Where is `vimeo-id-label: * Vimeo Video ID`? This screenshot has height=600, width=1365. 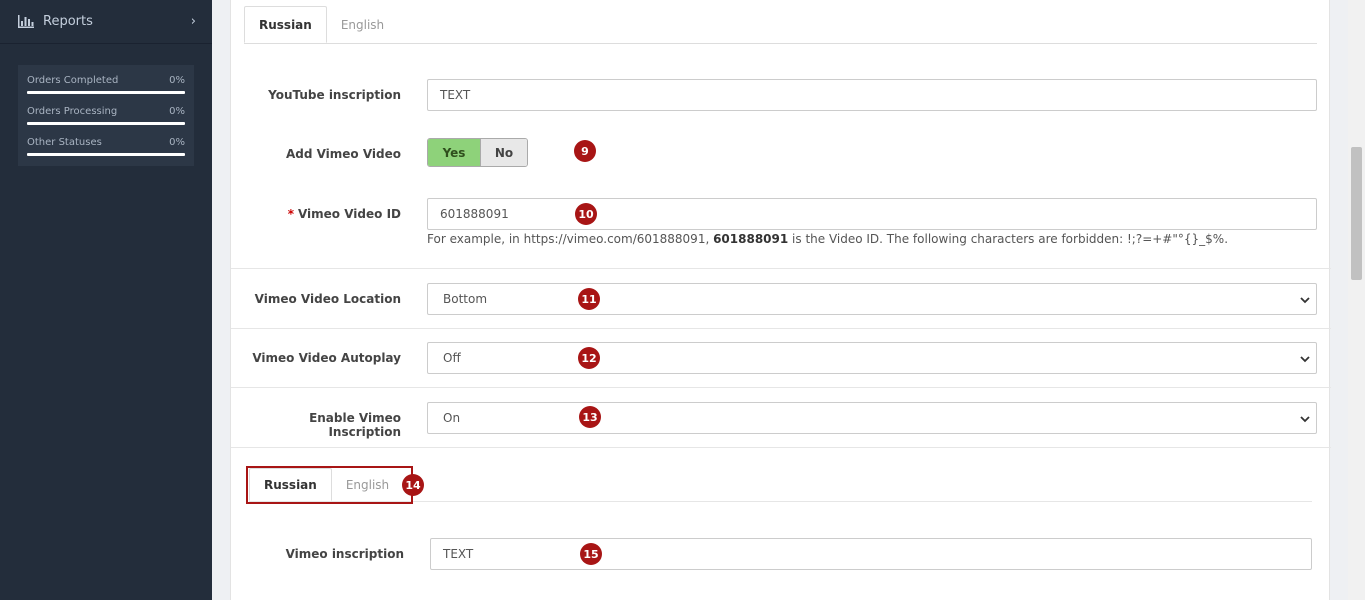 vimeo-id-label: * Vimeo Video ID is located at coordinates (326, 214).